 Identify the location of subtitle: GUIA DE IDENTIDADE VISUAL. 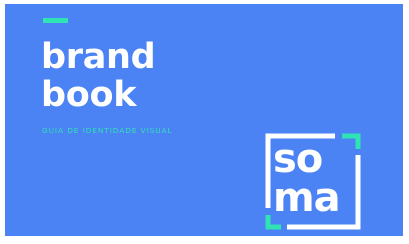
(107, 130).